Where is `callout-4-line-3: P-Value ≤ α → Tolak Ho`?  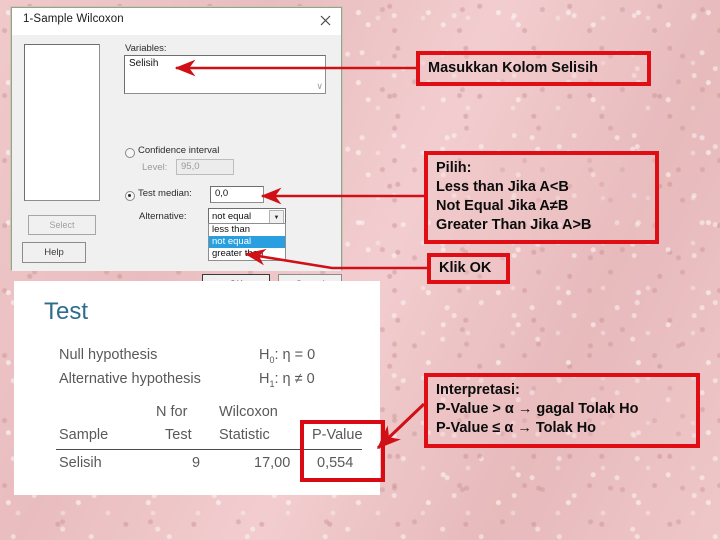
callout-4-line-3: P-Value ≤ α → Tolak Ho is located at coordinates (516, 428).